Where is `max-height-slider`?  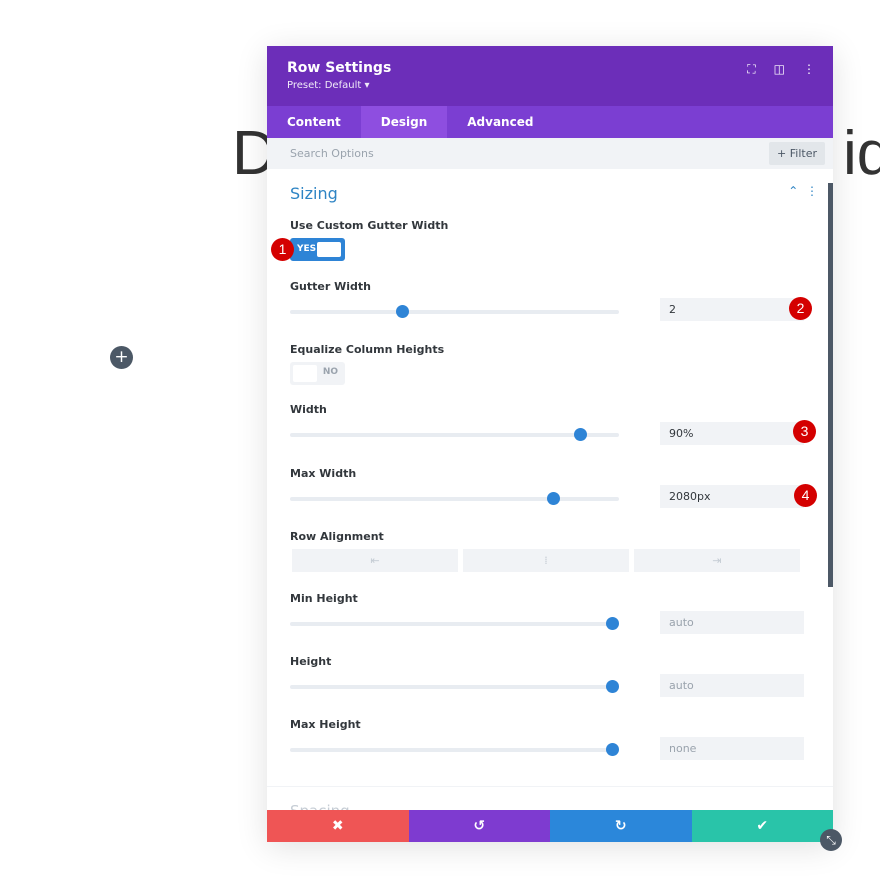
max-height-slider is located at coordinates (455, 749).